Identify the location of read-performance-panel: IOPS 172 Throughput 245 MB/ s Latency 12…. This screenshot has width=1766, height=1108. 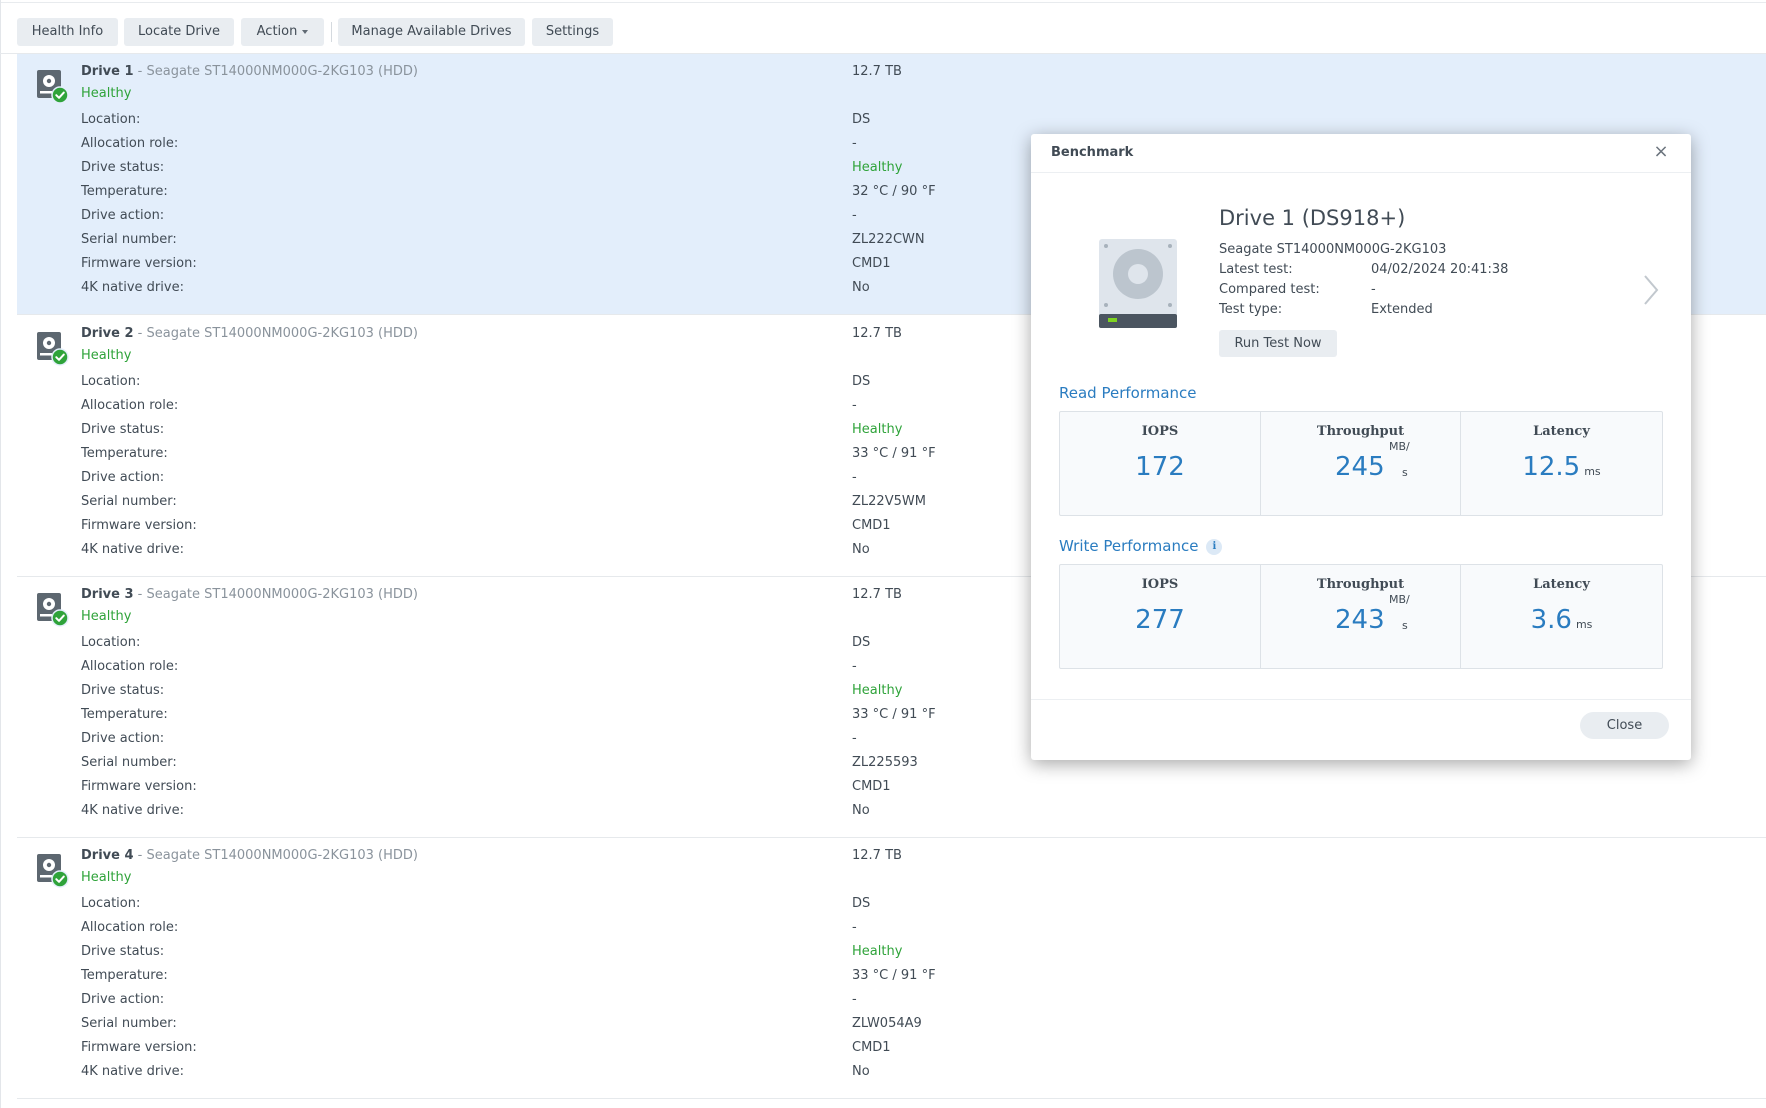
(1361, 463).